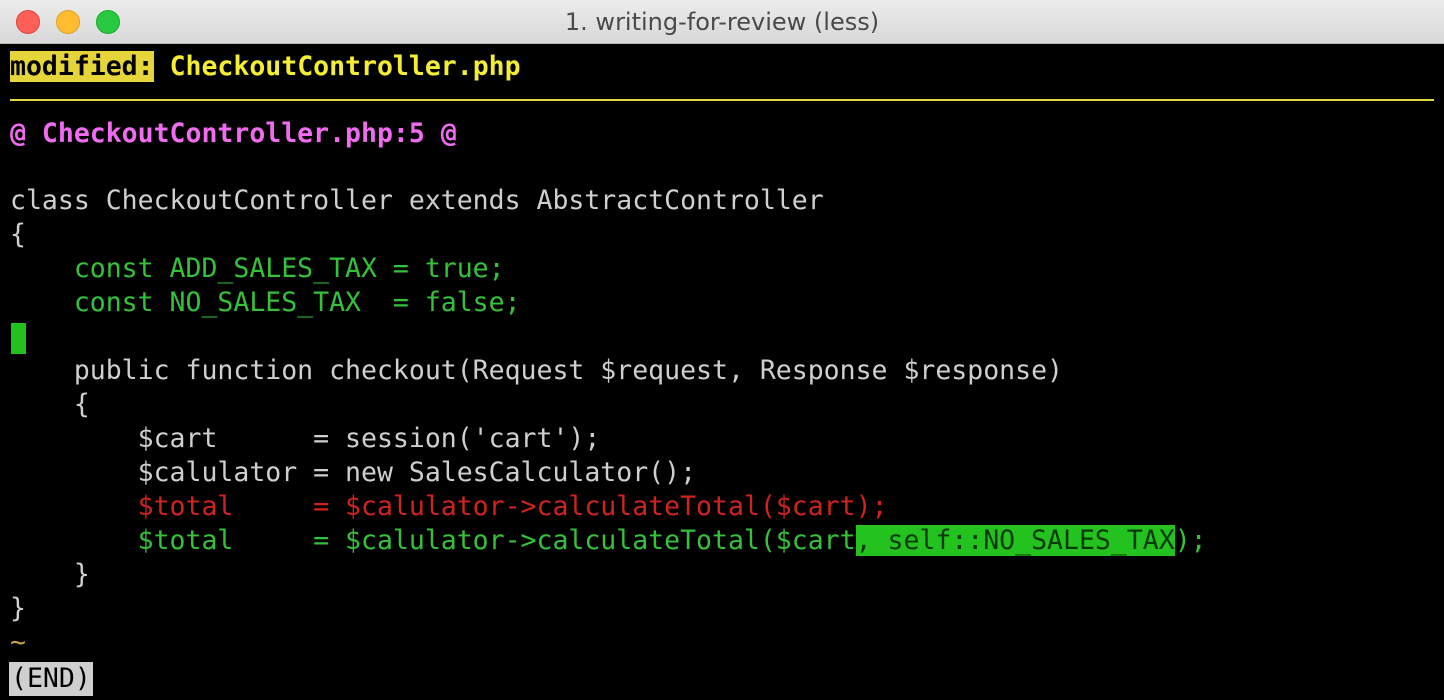  I want to click on hunk-header: @ CheckoutController.php:5 @, so click(233, 133).